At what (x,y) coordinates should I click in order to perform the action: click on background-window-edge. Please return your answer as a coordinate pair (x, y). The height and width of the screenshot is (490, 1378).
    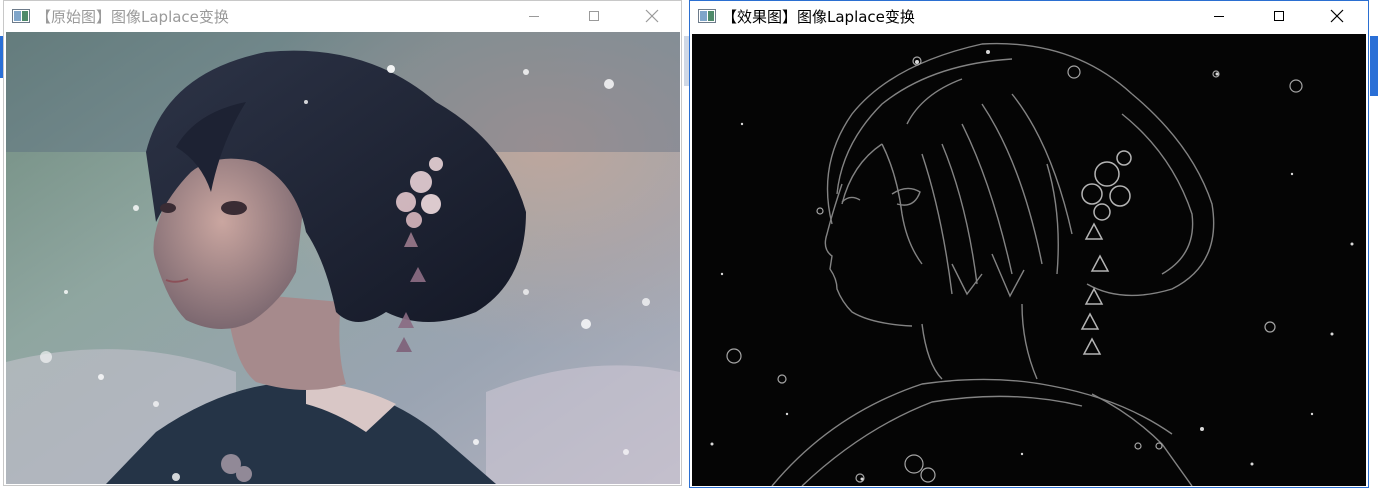
    Looking at the image, I should click on (1374, 66).